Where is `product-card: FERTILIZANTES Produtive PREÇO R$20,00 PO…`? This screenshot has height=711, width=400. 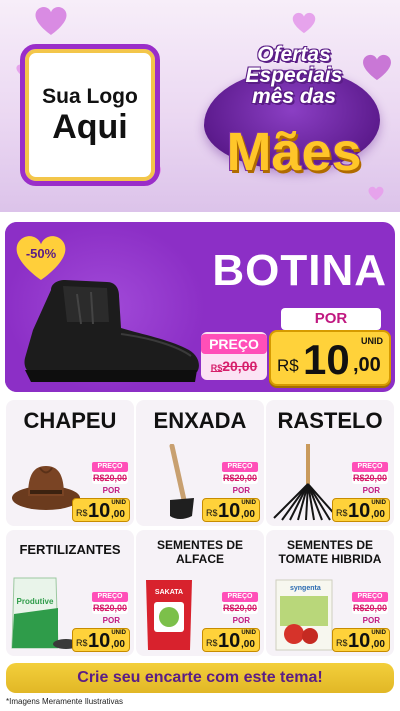
product-card: FERTILIZANTES Produtive PREÇO R$20,00 PO… is located at coordinates (70, 593).